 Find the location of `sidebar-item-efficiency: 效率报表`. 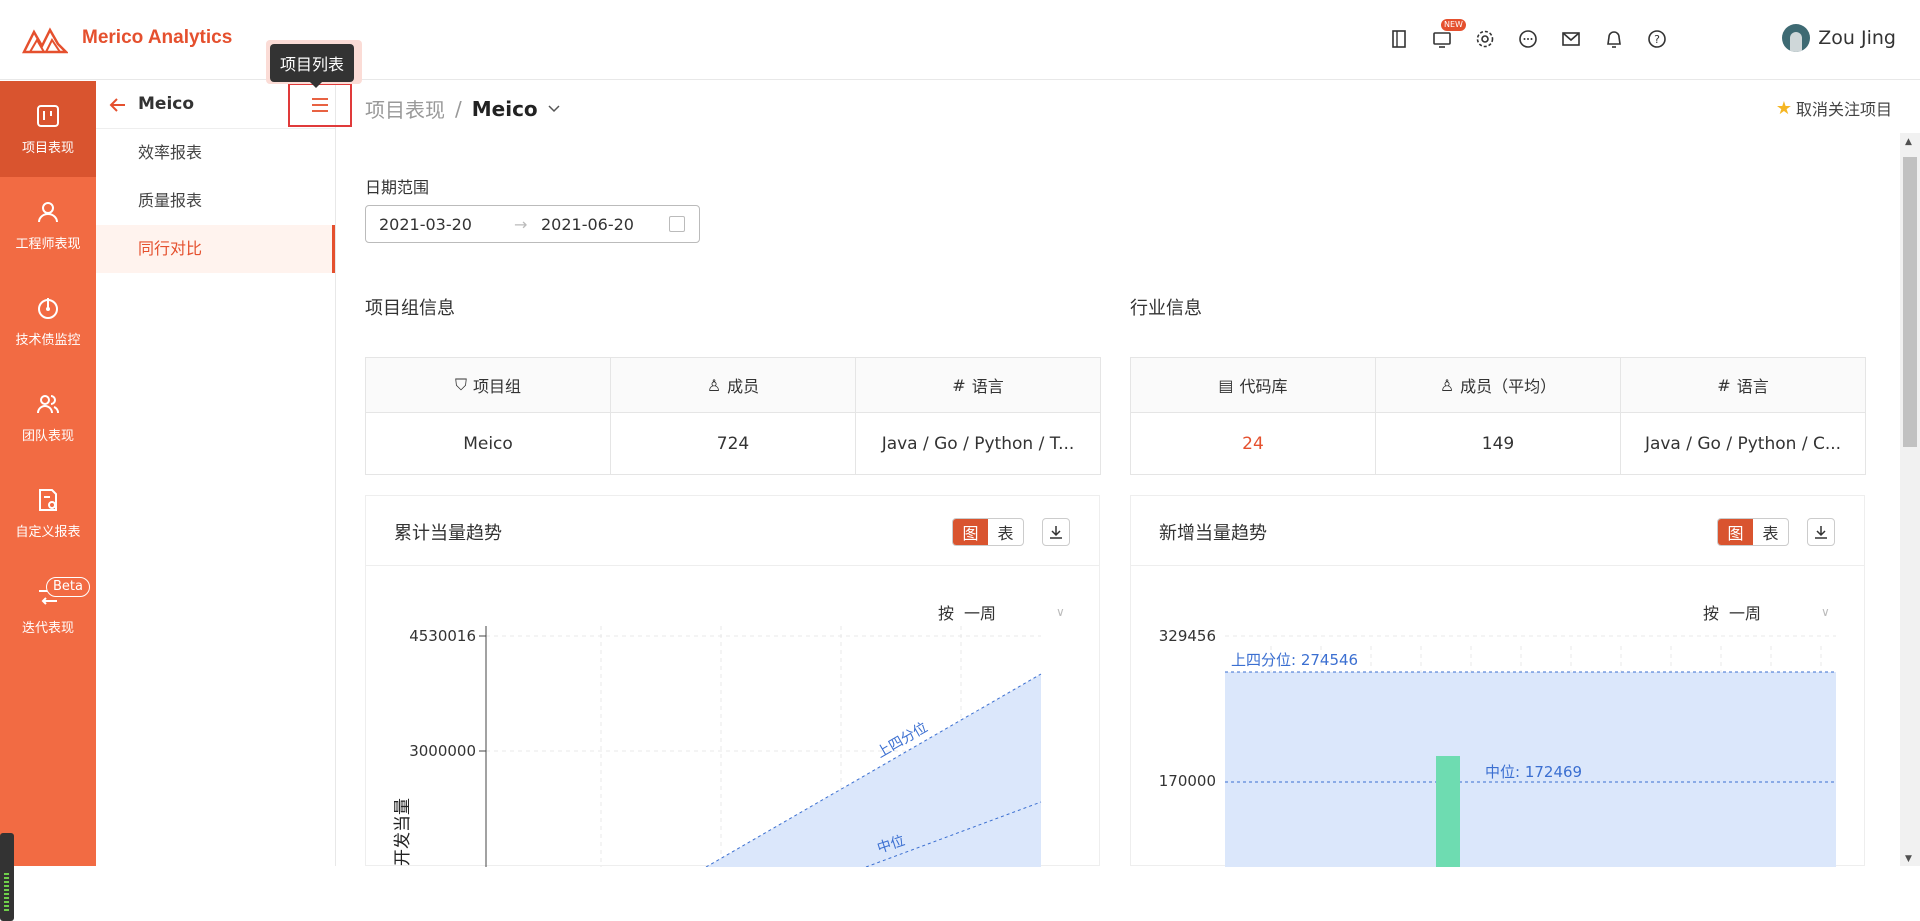

sidebar-item-efficiency: 效率报表 is located at coordinates (215, 153).